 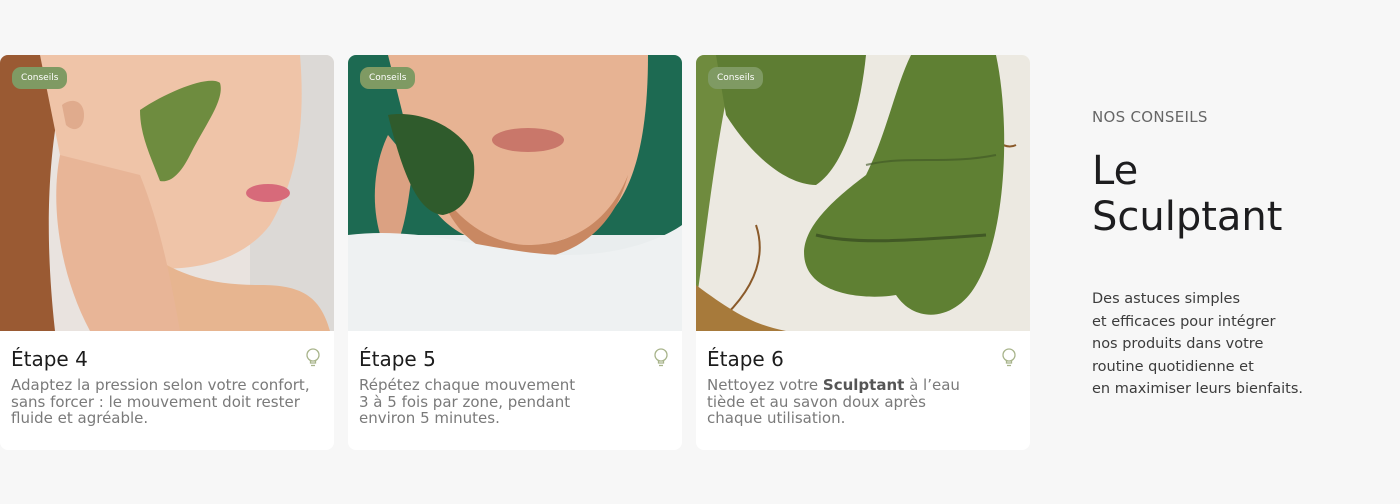 What do you see at coordinates (1150, 117) in the screenshot?
I see `section-eyebrow: NOS CONSEILS` at bounding box center [1150, 117].